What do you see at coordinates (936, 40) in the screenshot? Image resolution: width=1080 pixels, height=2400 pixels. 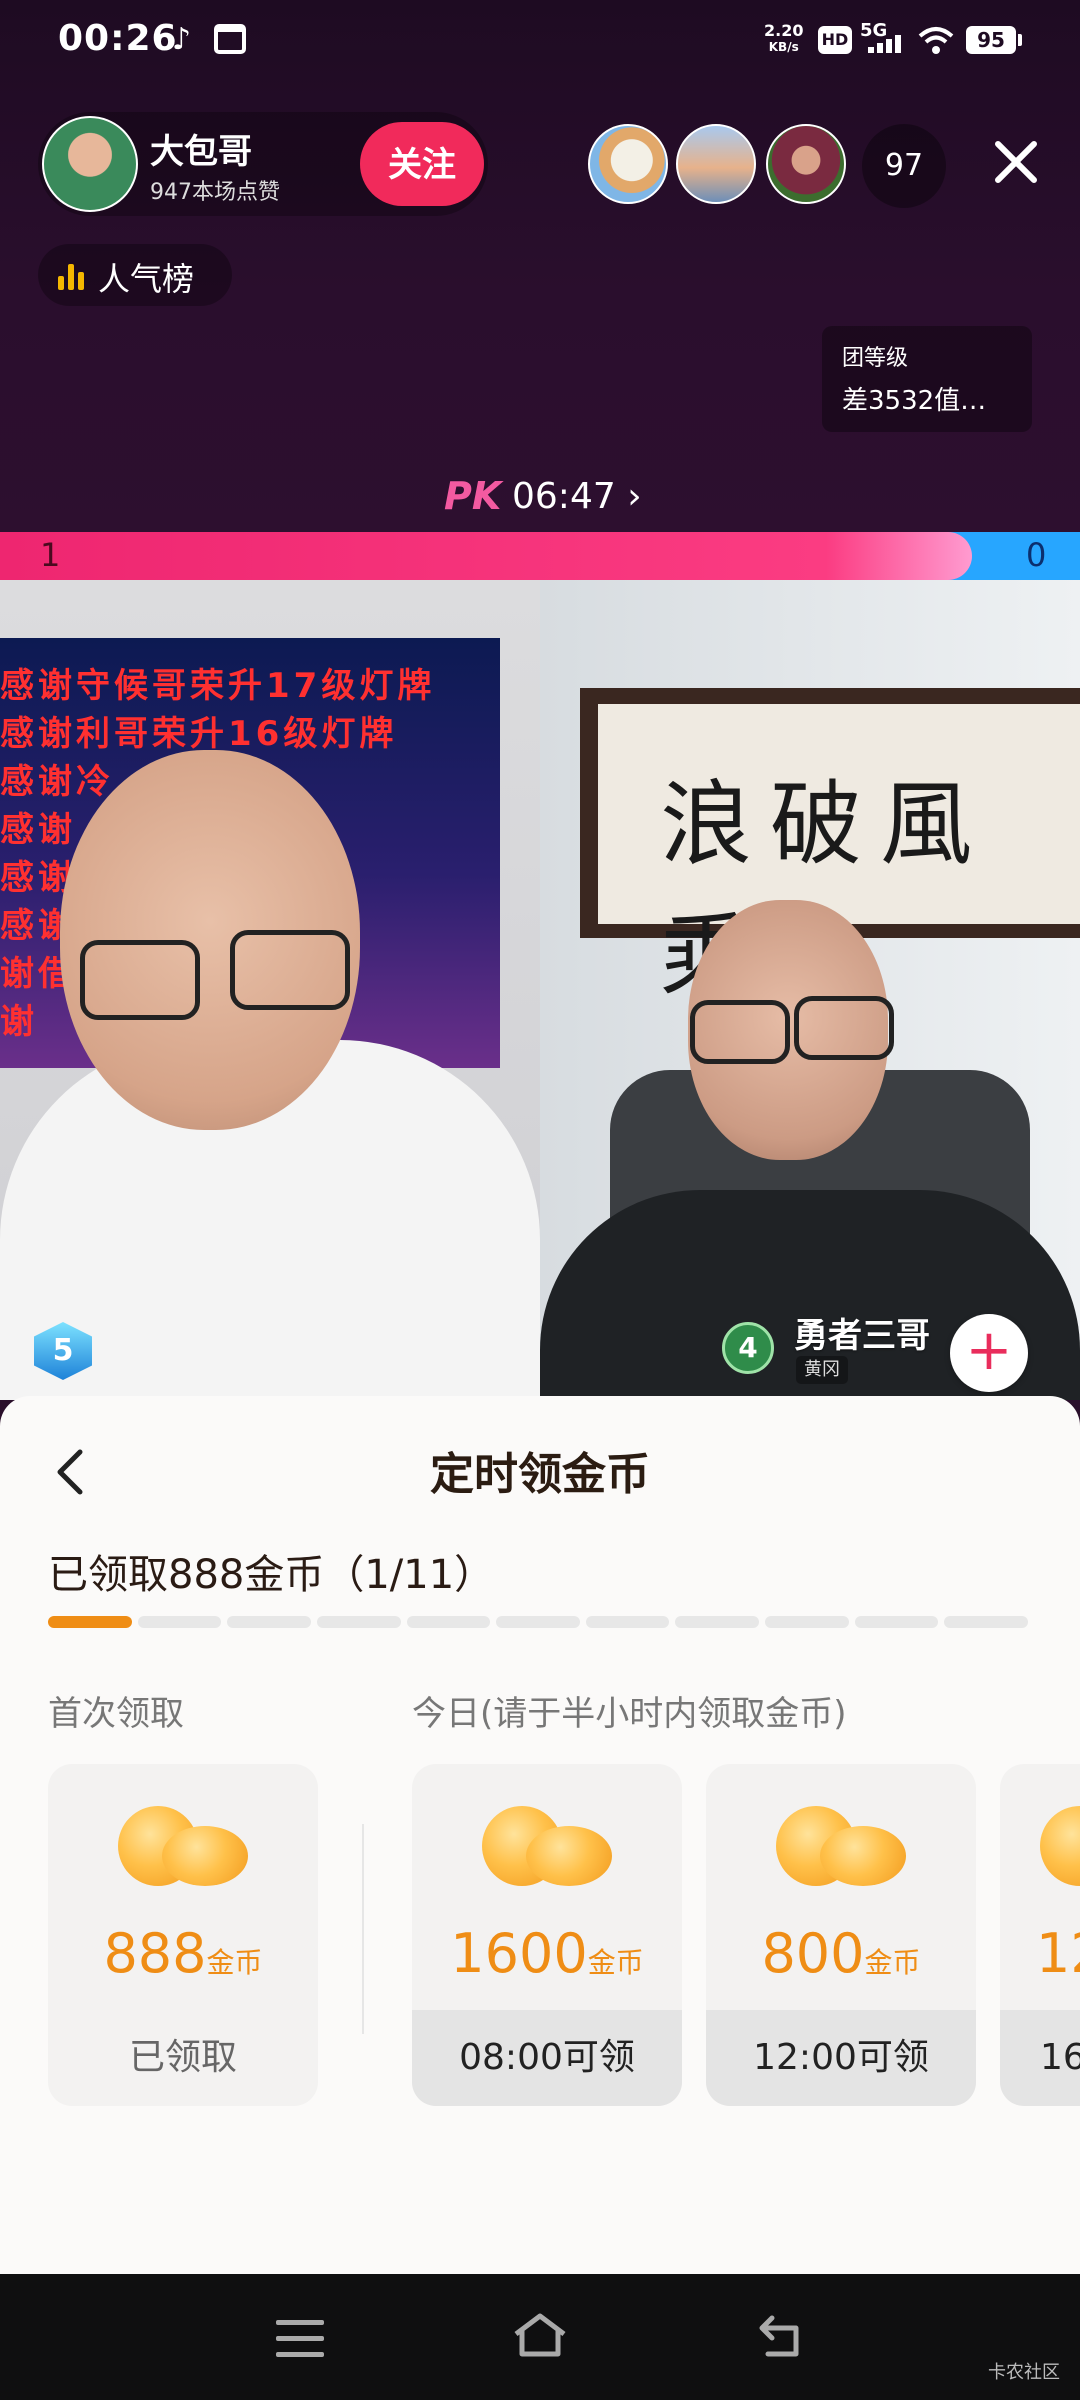 I see `wifi-icon` at bounding box center [936, 40].